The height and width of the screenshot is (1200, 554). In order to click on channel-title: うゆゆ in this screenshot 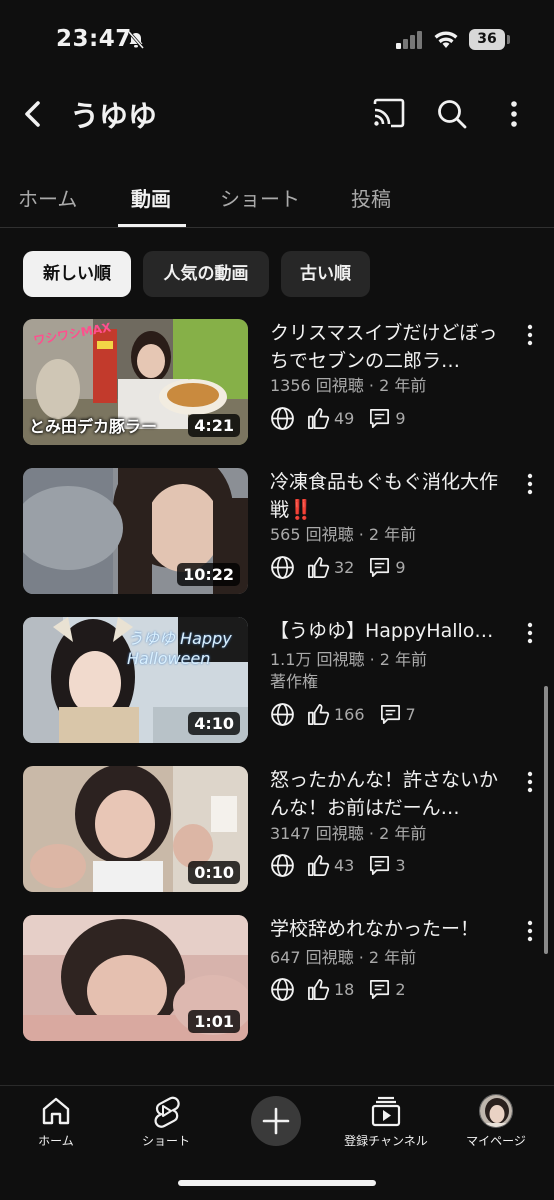, I will do `click(114, 116)`.